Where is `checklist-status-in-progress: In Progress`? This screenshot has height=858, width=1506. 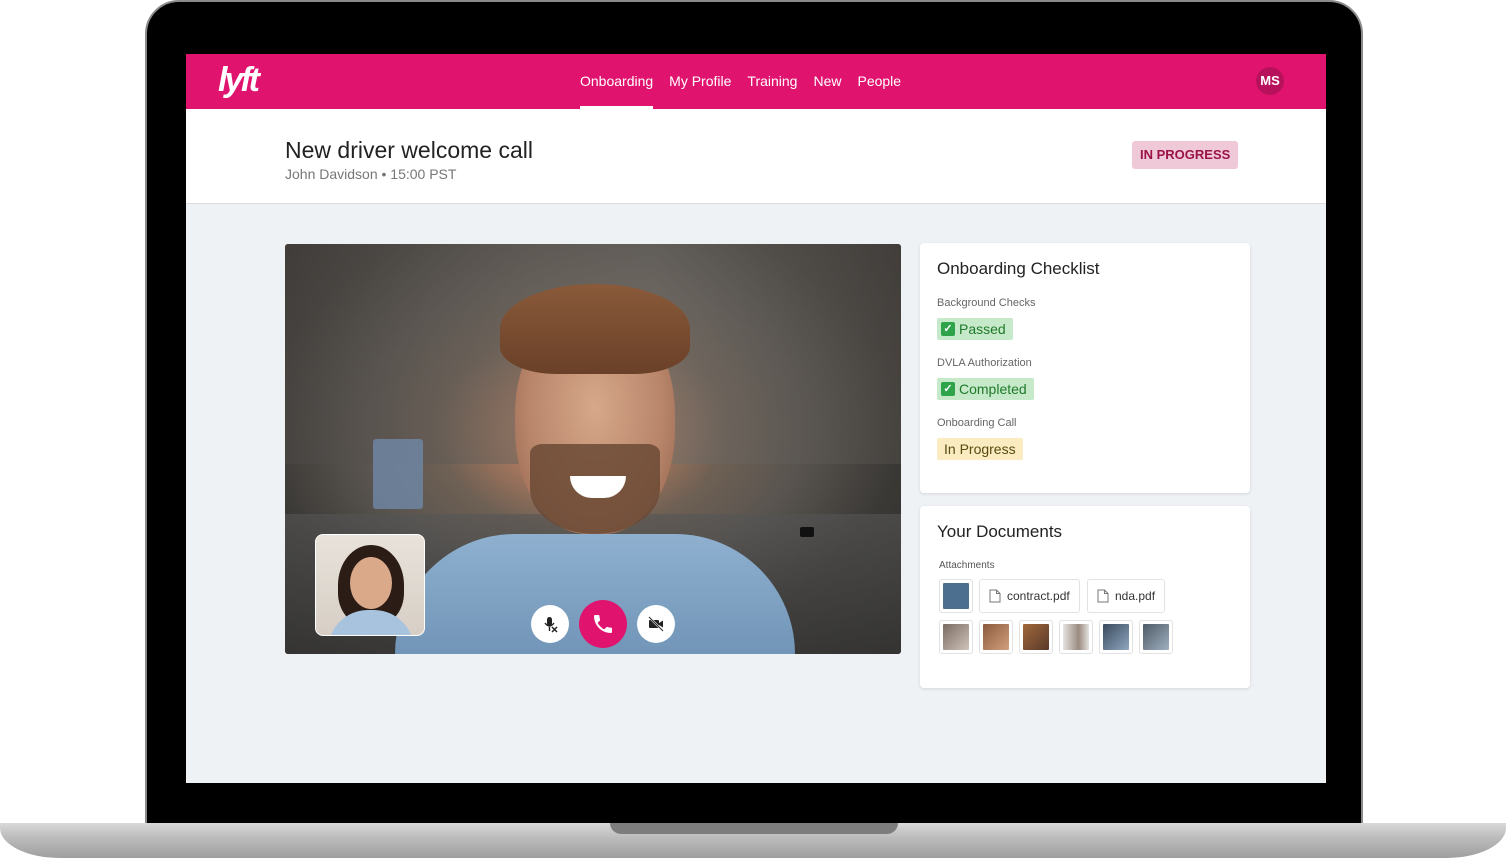
checklist-status-in-progress: In Progress is located at coordinates (980, 449).